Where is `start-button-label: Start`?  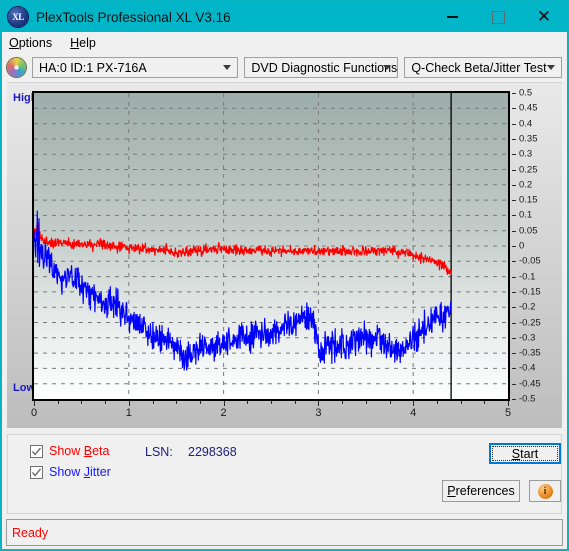
start-button-label: Start is located at coordinates (525, 453).